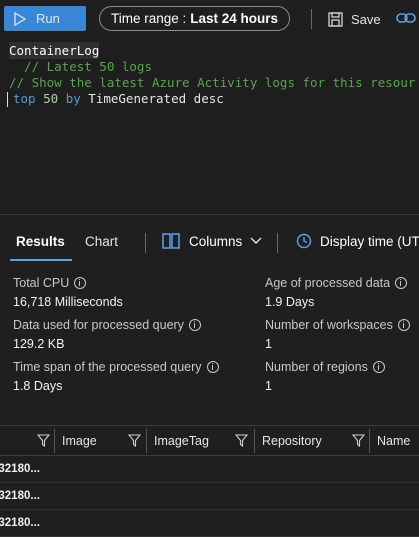 The image size is (419, 537). Describe the element at coordinates (328, 283) in the screenshot. I see `stat-label: Age of processed data` at that location.